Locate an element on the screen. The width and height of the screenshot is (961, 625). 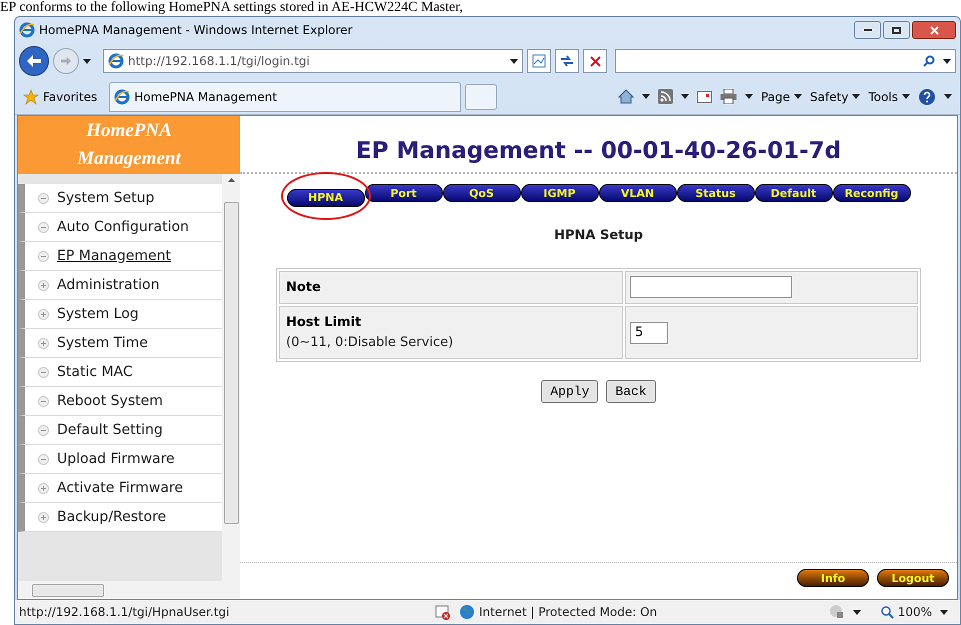
refresh-button is located at coordinates (567, 61).